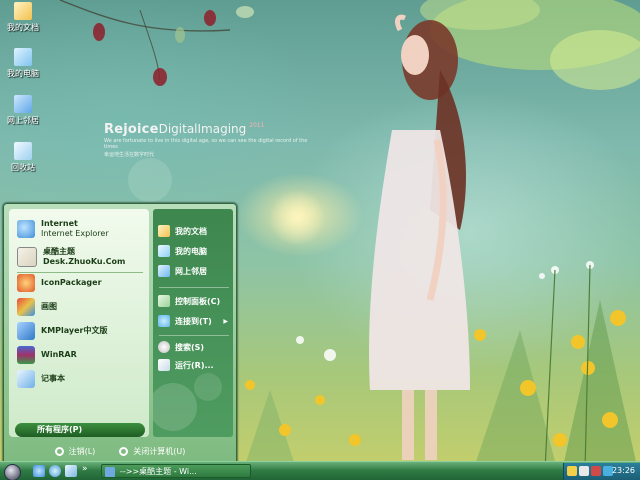  What do you see at coordinates (601, 471) in the screenshot?
I see `system-tray: 23:26` at bounding box center [601, 471].